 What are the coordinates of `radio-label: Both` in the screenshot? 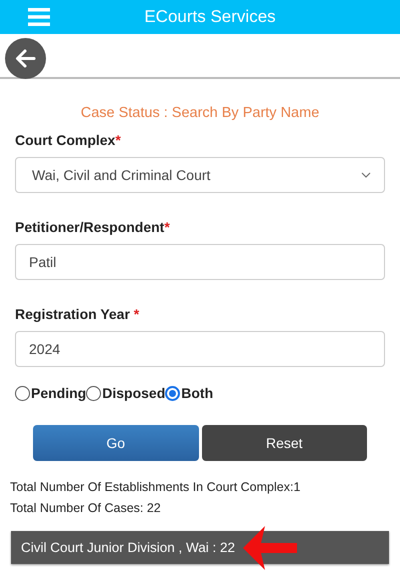 It's located at (197, 393).